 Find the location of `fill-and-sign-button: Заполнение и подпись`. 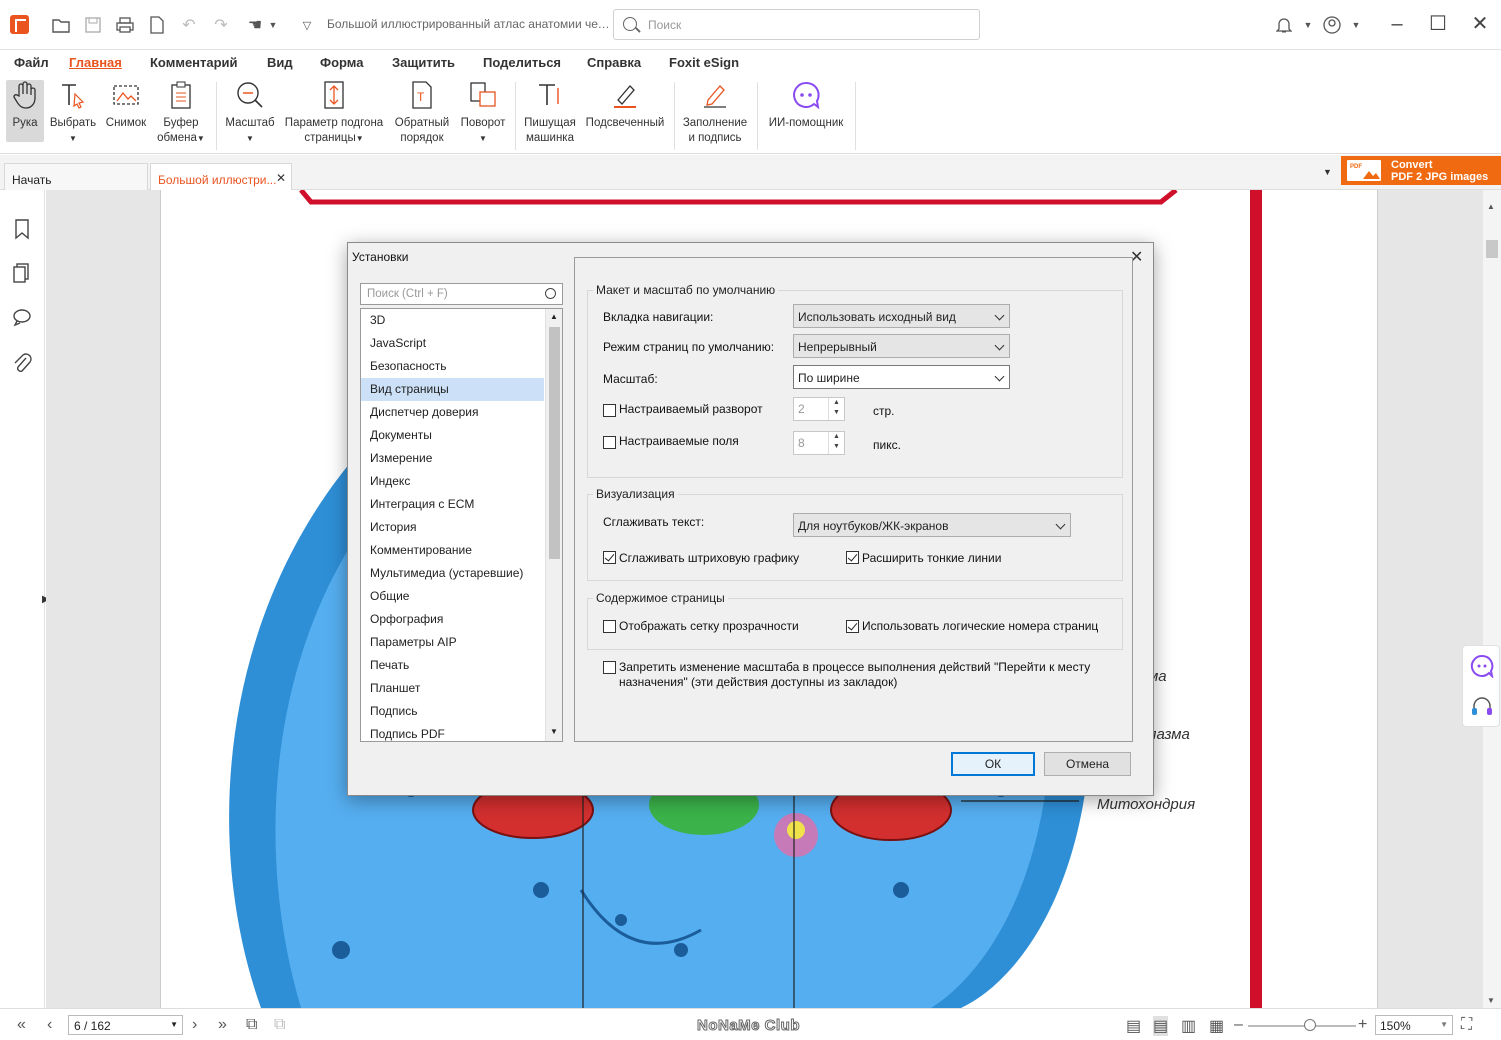

fill-and-sign-button: Заполнение и подпись is located at coordinates (715, 113).